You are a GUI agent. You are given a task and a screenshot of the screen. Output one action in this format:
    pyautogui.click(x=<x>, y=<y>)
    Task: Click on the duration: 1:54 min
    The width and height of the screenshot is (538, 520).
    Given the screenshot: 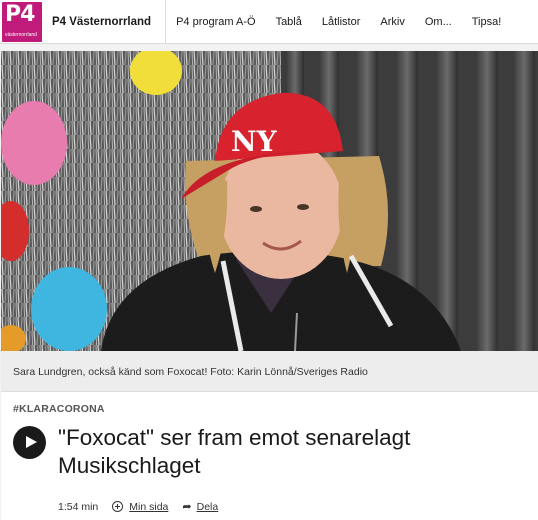 What is the action you would take?
    pyautogui.click(x=78, y=506)
    